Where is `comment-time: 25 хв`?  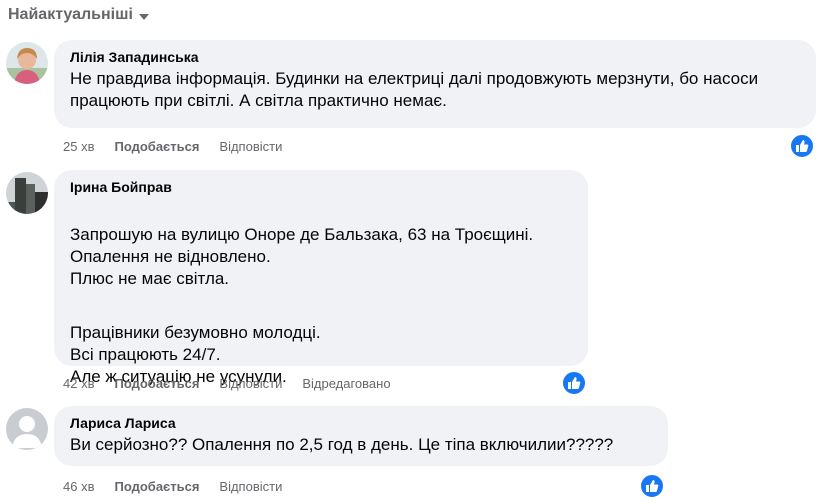
comment-time: 25 хв is located at coordinates (78, 147).